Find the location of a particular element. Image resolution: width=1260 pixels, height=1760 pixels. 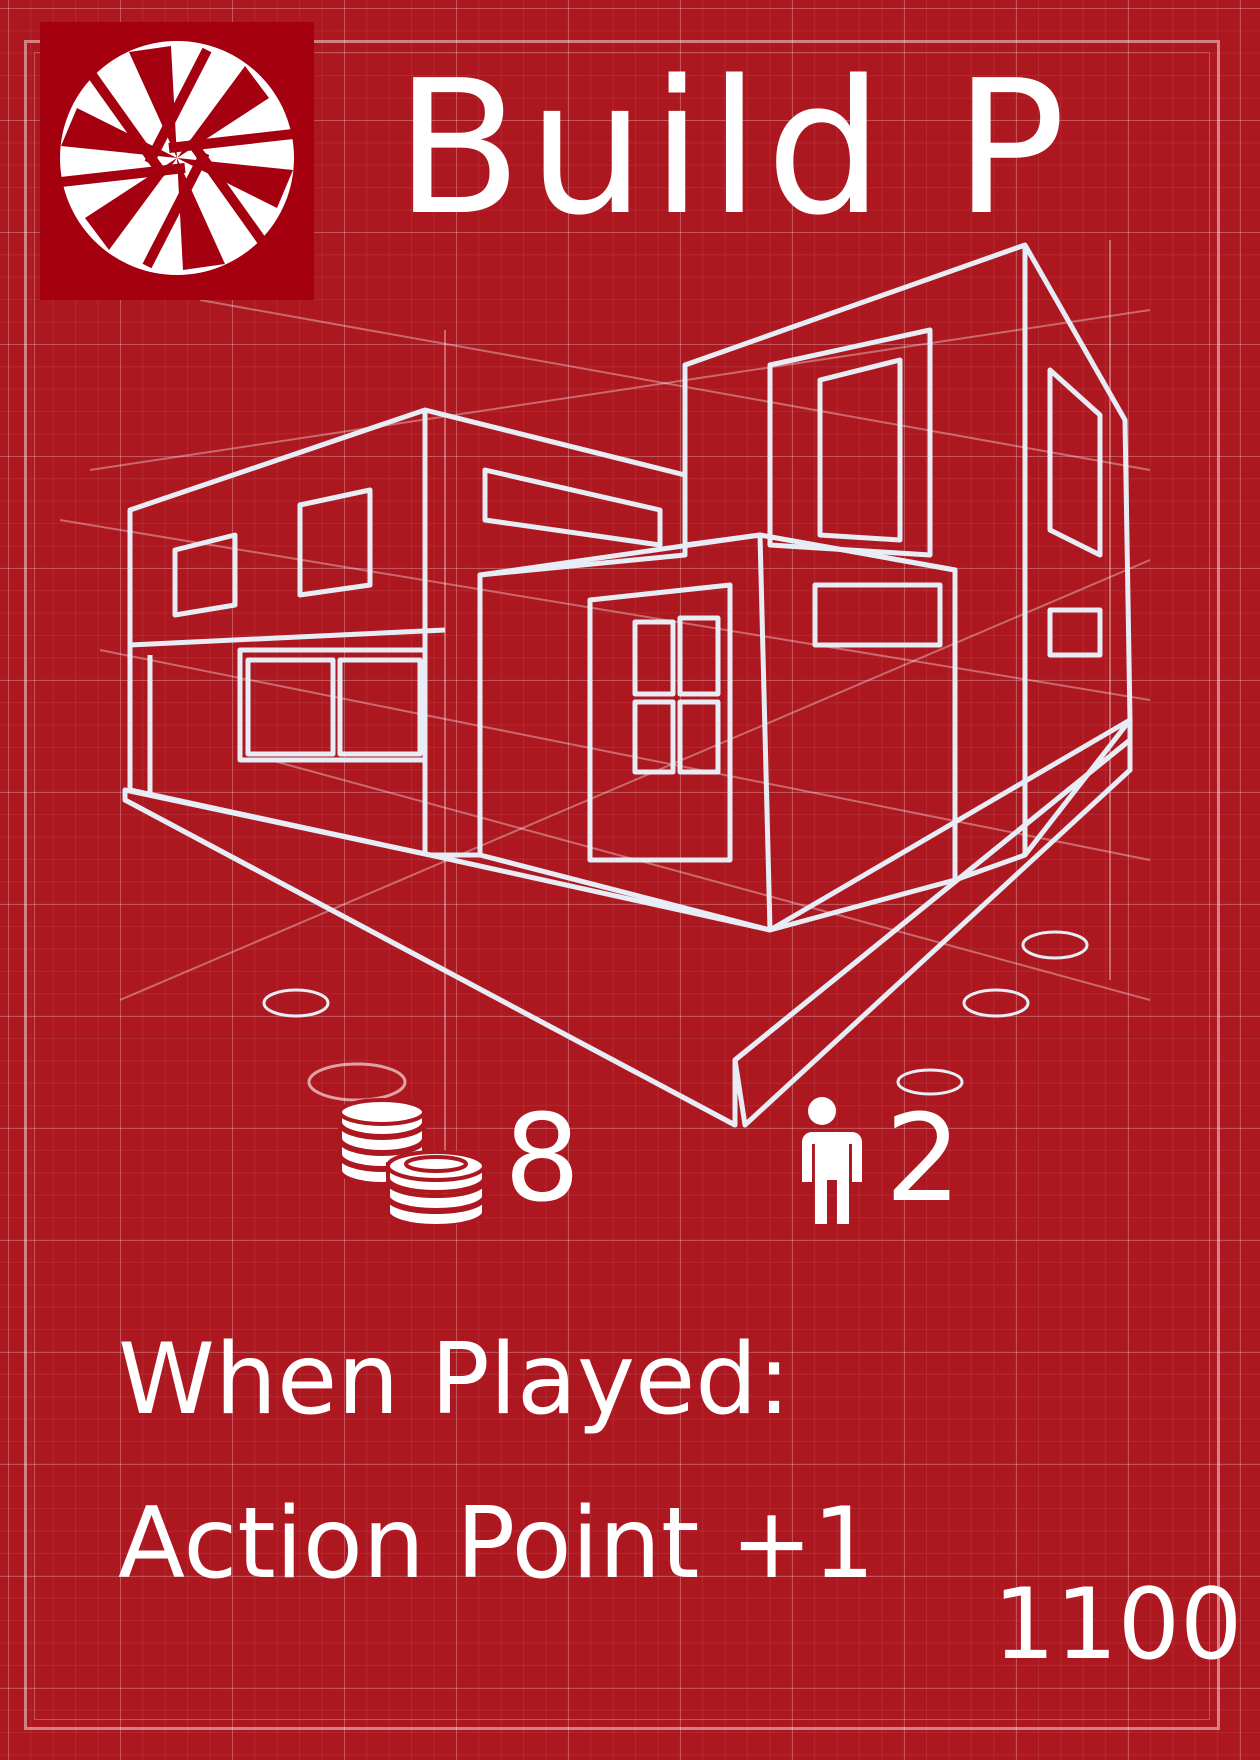

effect-text: Action Point +1 is located at coordinates (497, 1544).